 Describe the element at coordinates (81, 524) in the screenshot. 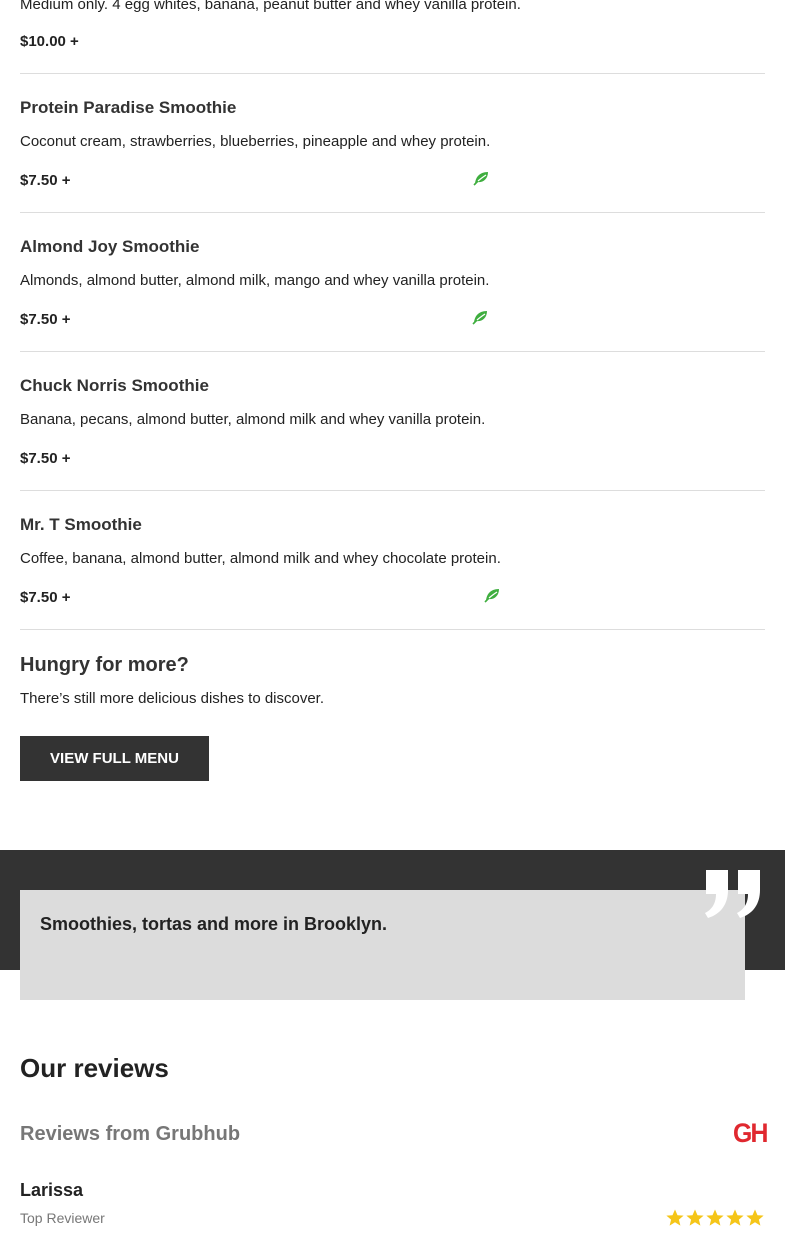

I see `menu-item-name: Mr. T Smoothie` at that location.